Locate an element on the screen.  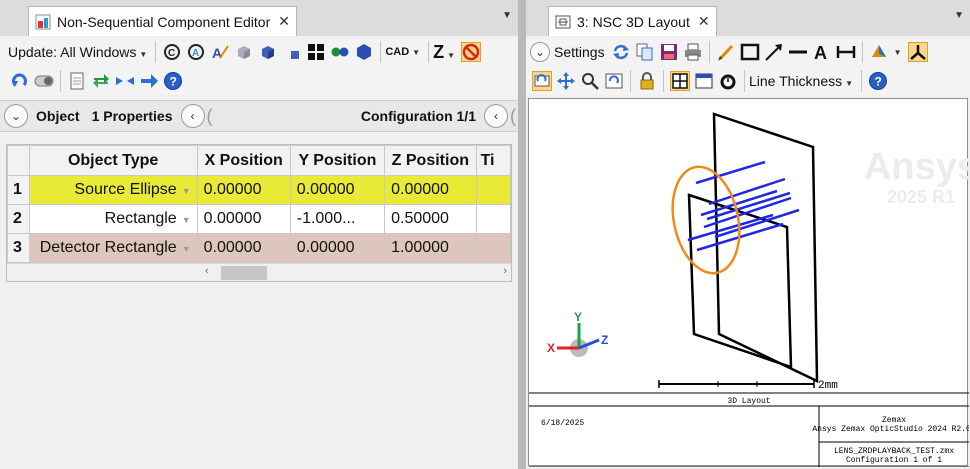
text-a-icon: A is located at coordinates (822, 52).